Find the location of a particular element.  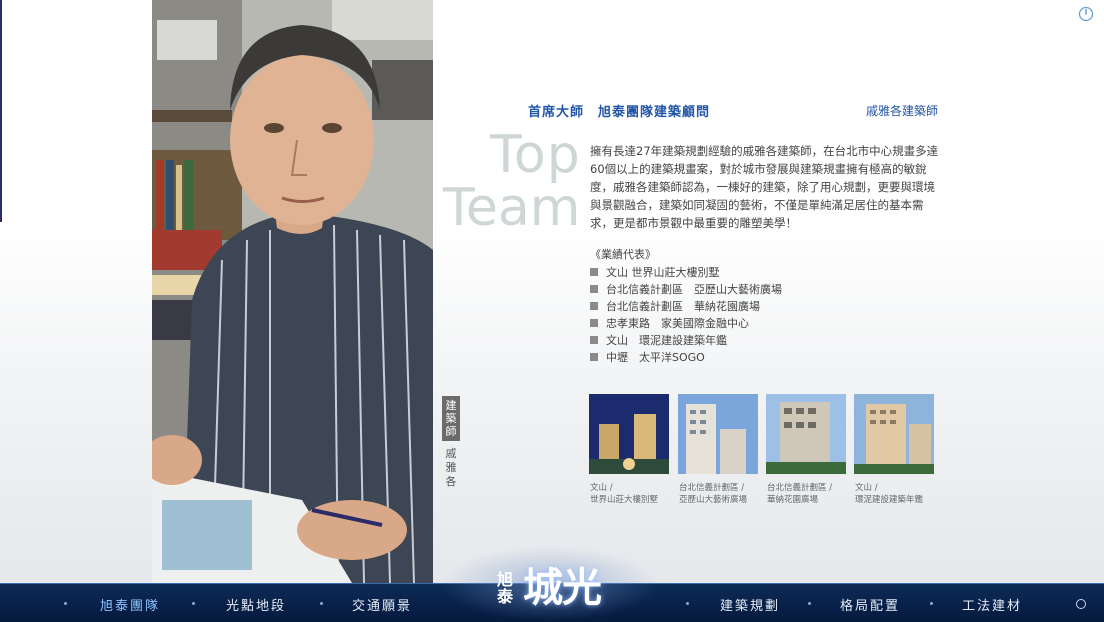

logo-small-text: 旭泰 is located at coordinates (505, 588).